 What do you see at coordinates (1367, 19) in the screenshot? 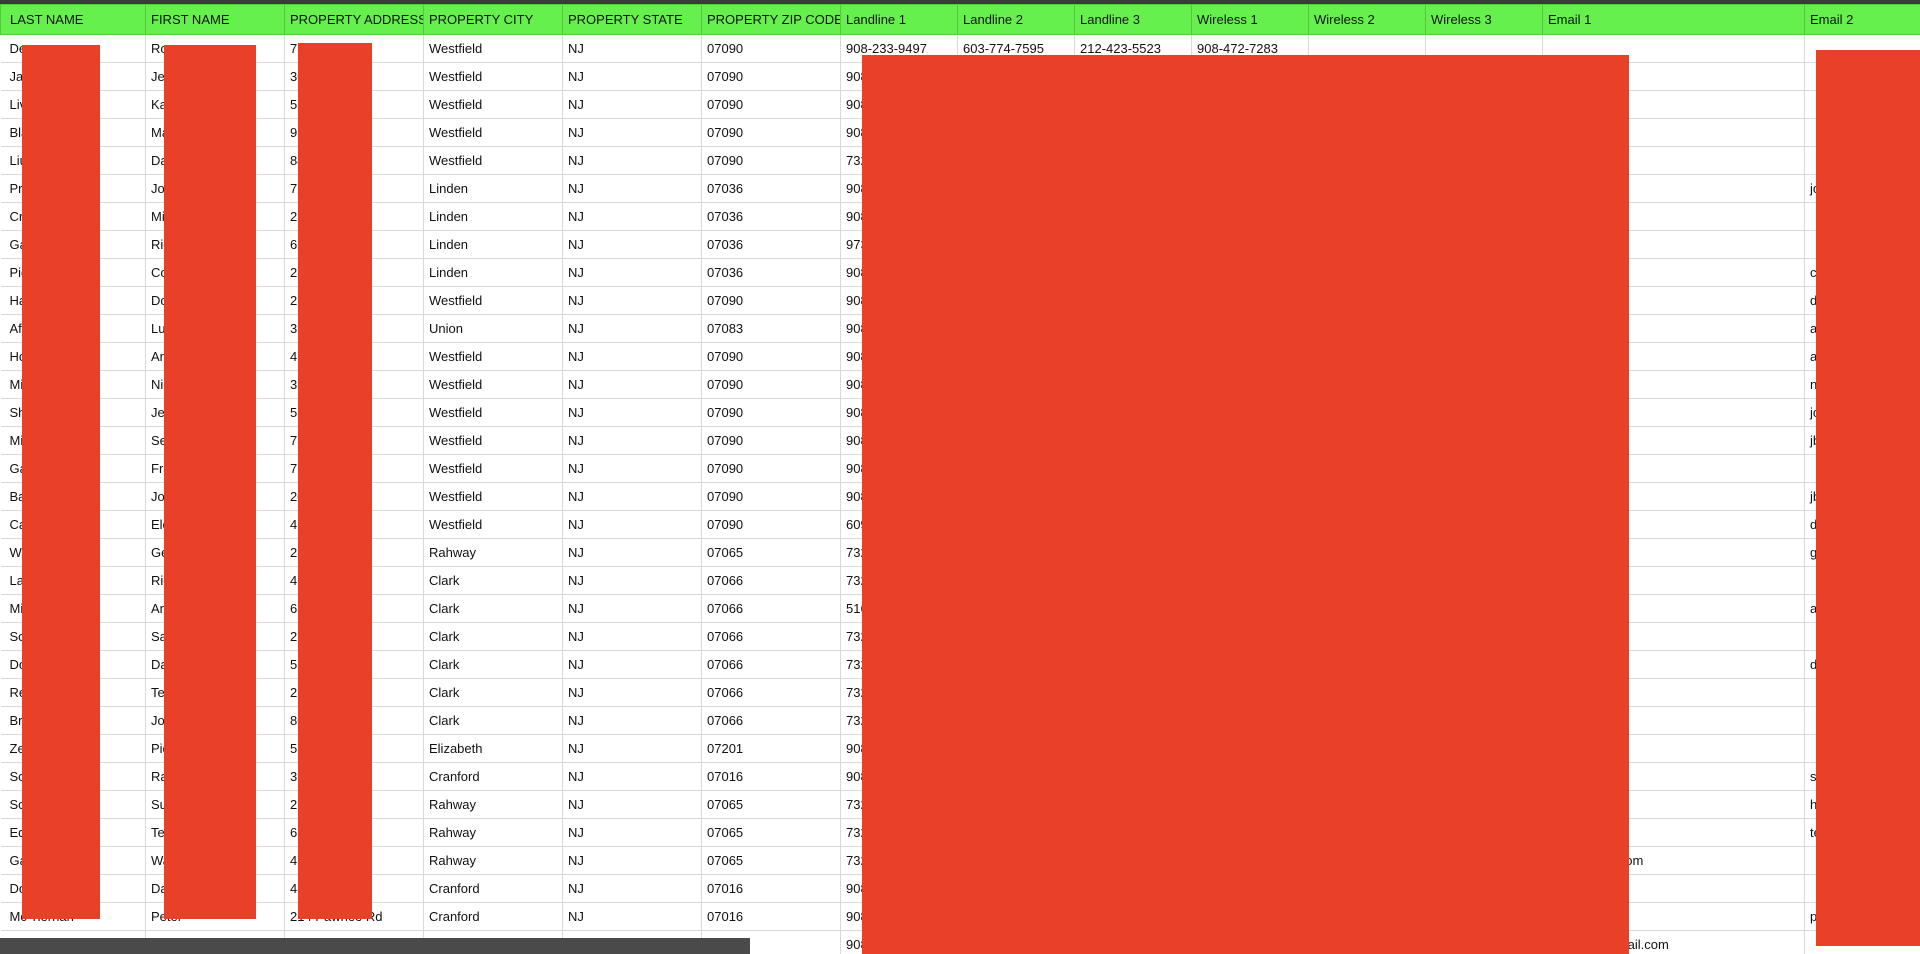
I see `column-header-wireless-2: Wireless 2` at bounding box center [1367, 19].